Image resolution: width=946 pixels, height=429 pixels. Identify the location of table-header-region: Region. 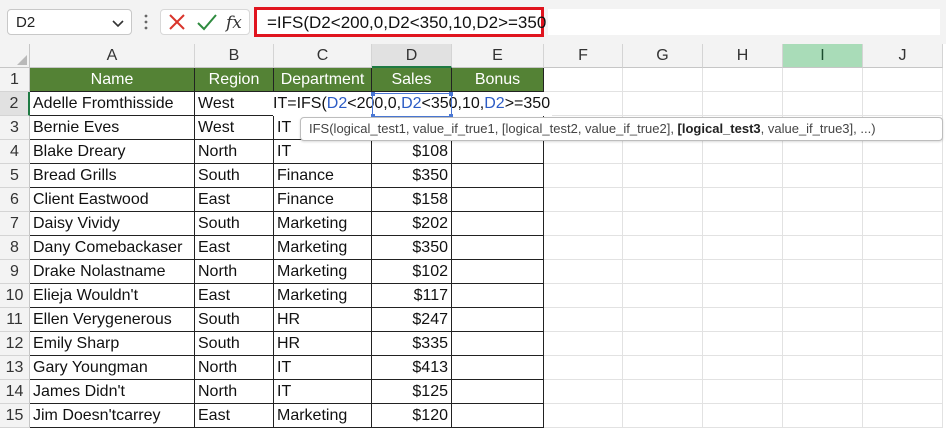
(234, 80).